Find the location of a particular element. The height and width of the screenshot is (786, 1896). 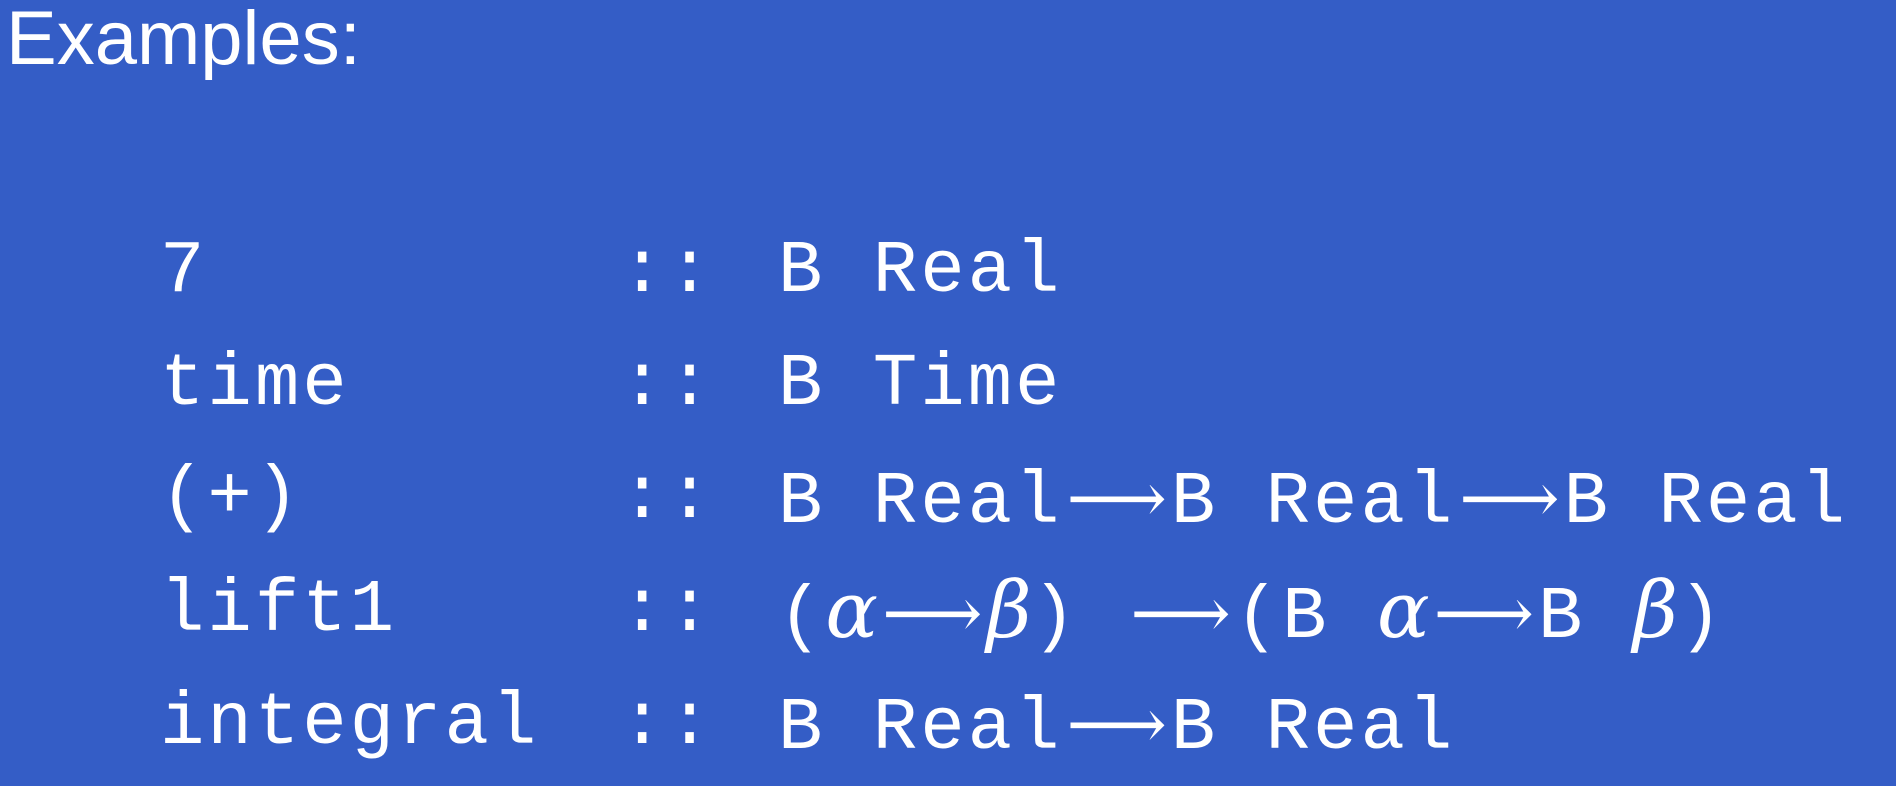

example-name: 7 is located at coordinates (184, 272).